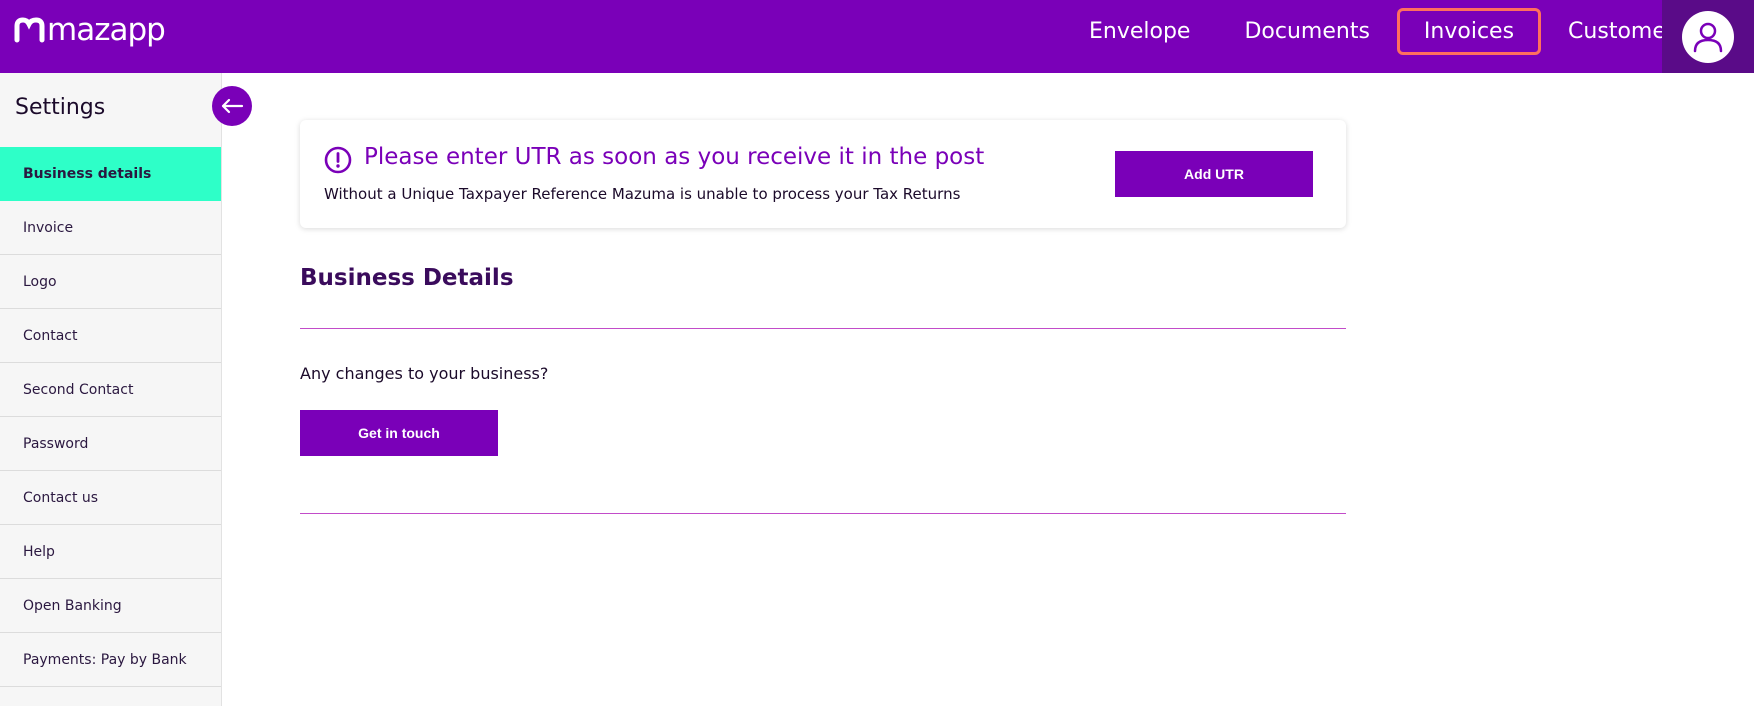 The width and height of the screenshot is (1754, 706). Describe the element at coordinates (338, 160) in the screenshot. I see `exclamation-circle-icon` at that location.